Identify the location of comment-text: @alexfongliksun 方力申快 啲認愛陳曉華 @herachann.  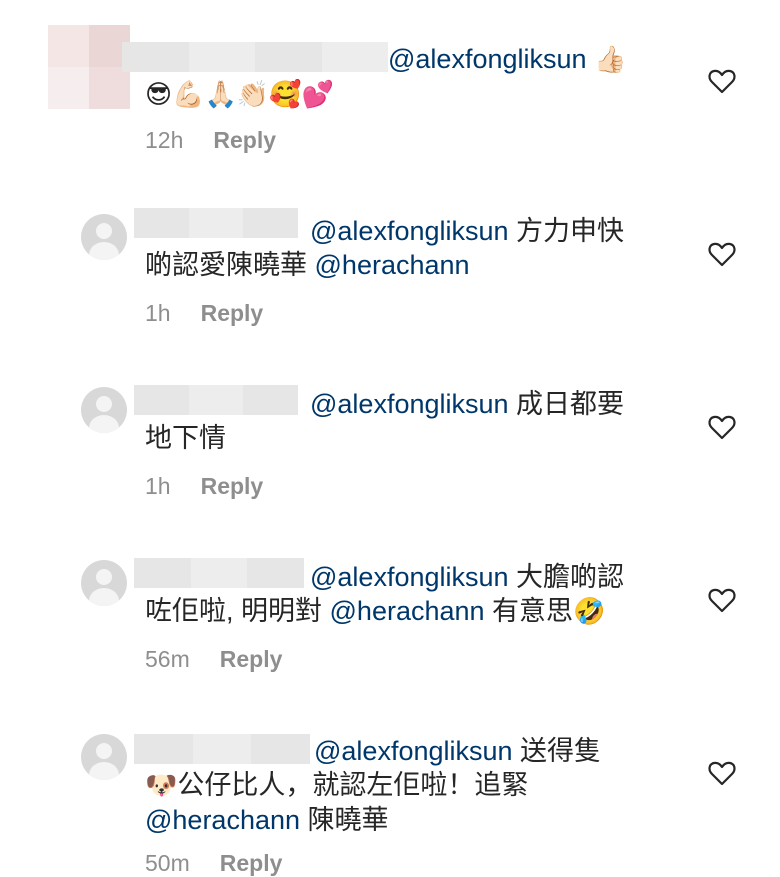
(405, 248).